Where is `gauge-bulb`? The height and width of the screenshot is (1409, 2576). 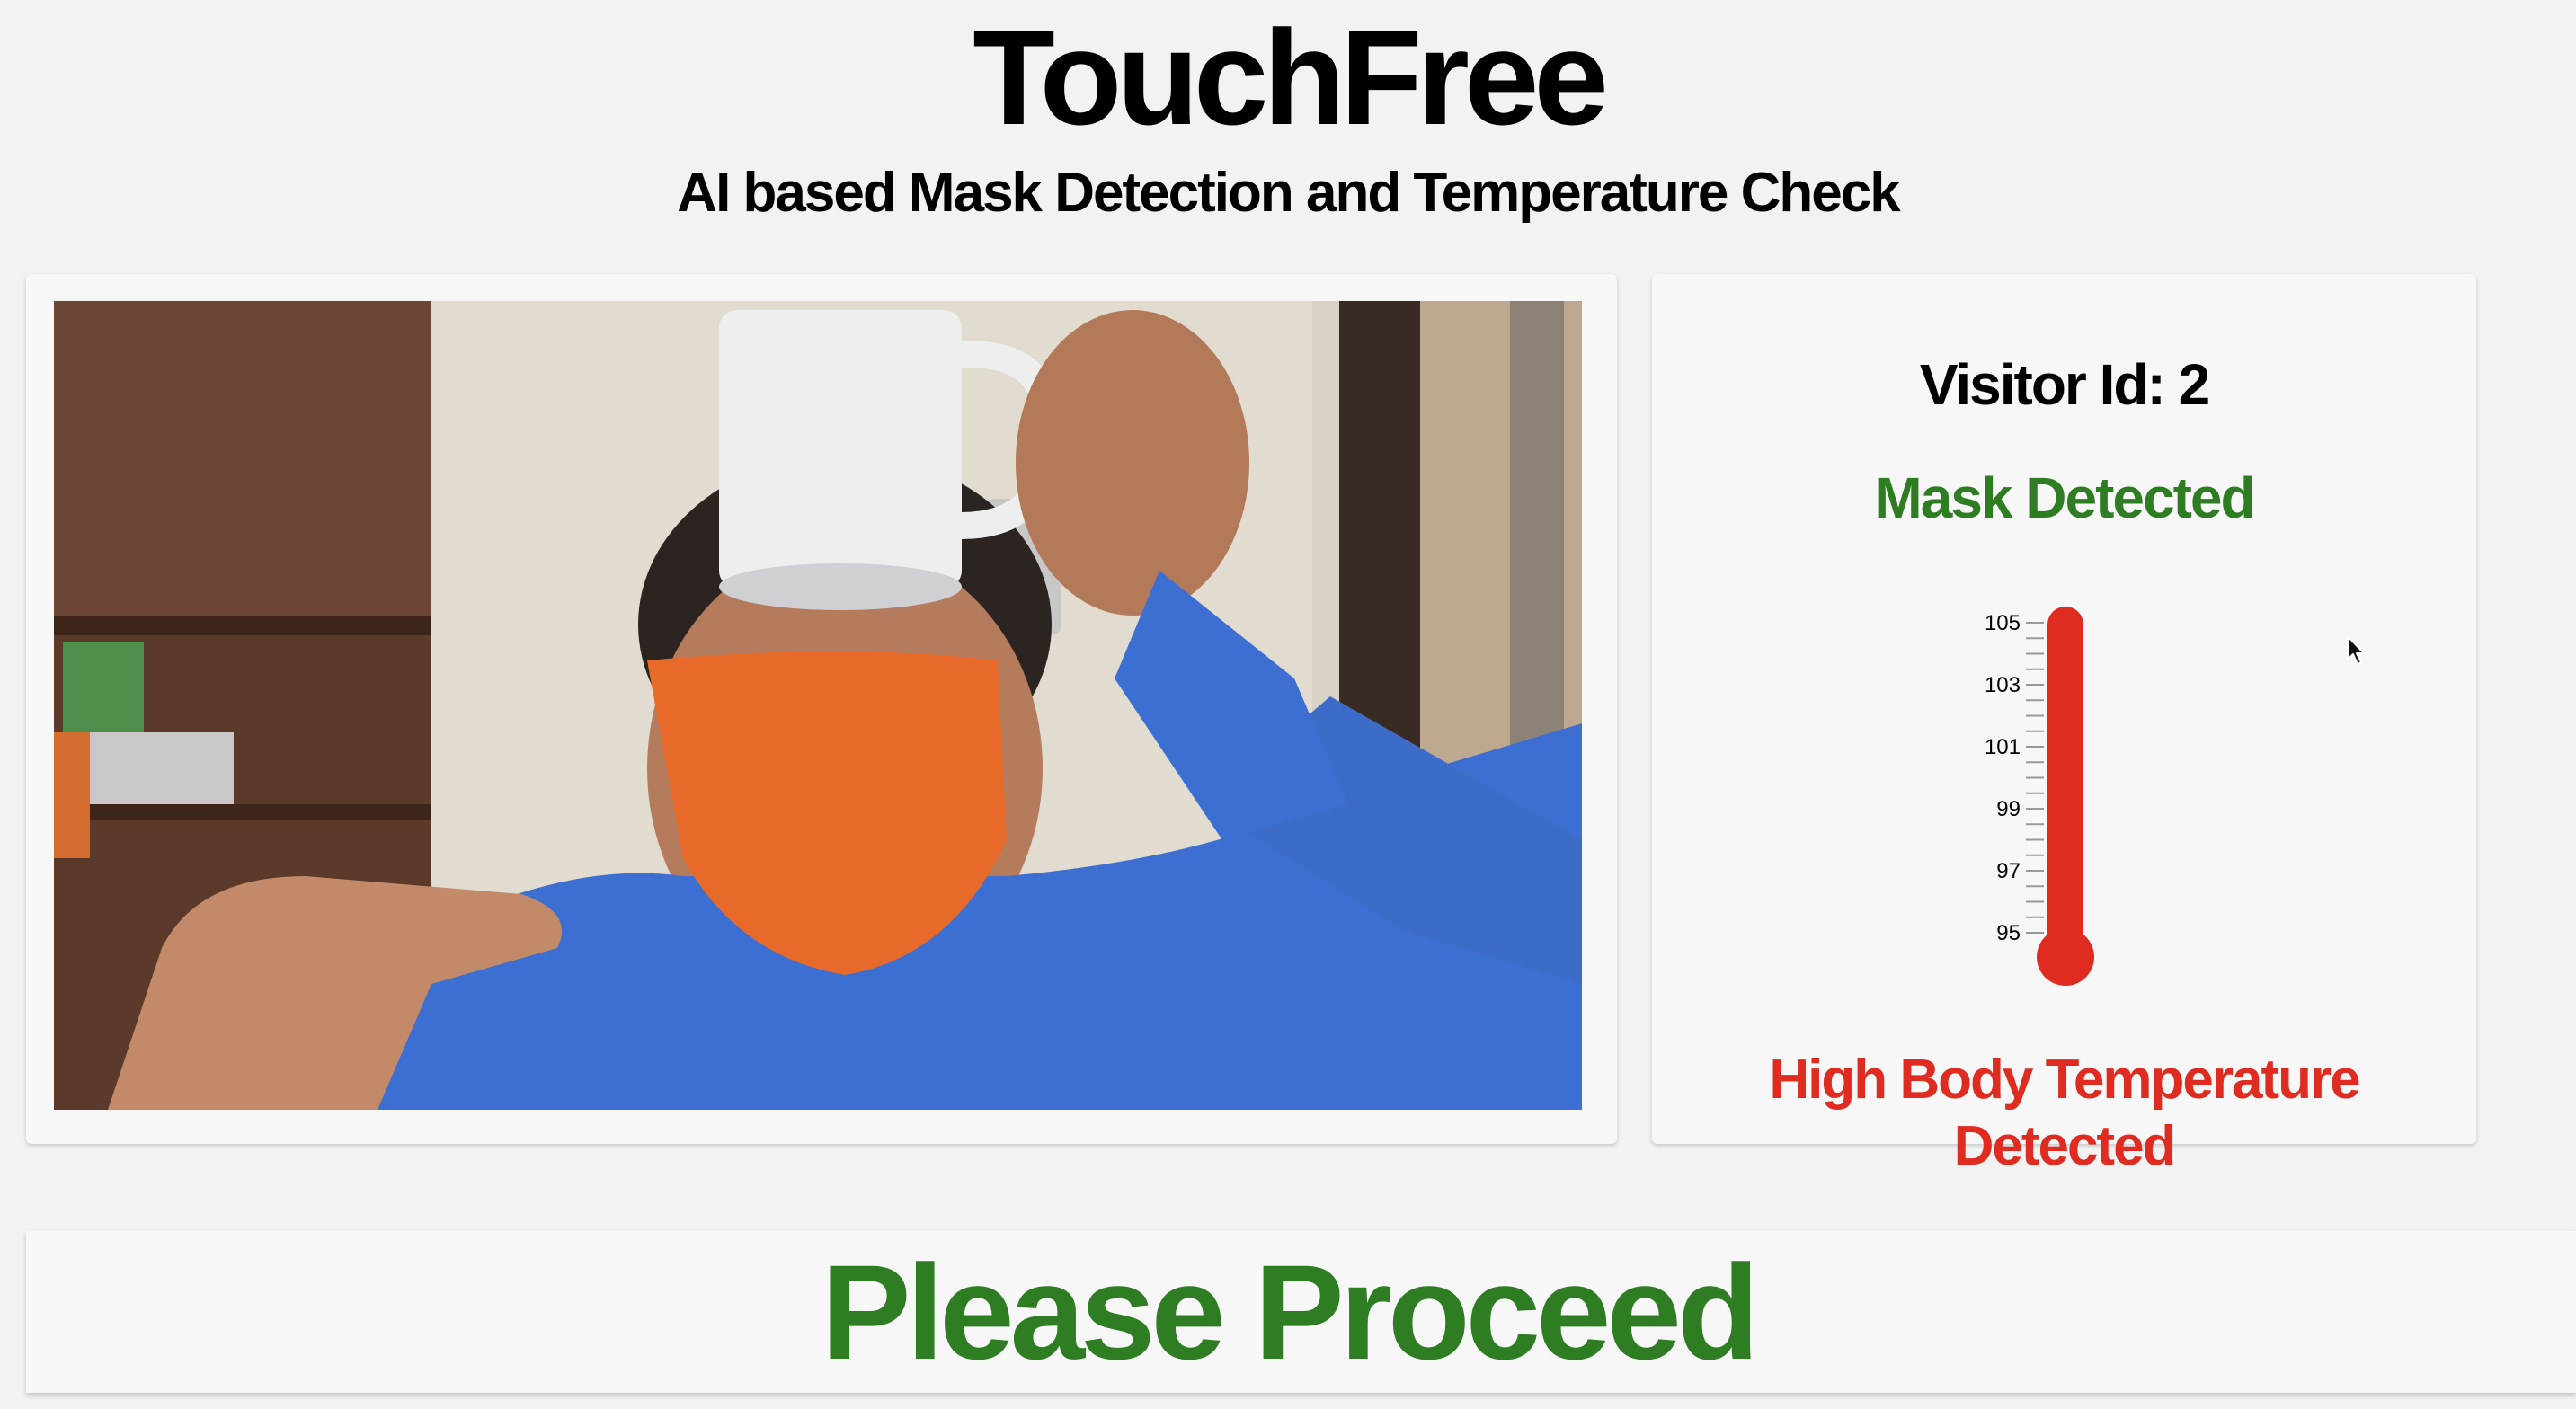 gauge-bulb is located at coordinates (2065, 957).